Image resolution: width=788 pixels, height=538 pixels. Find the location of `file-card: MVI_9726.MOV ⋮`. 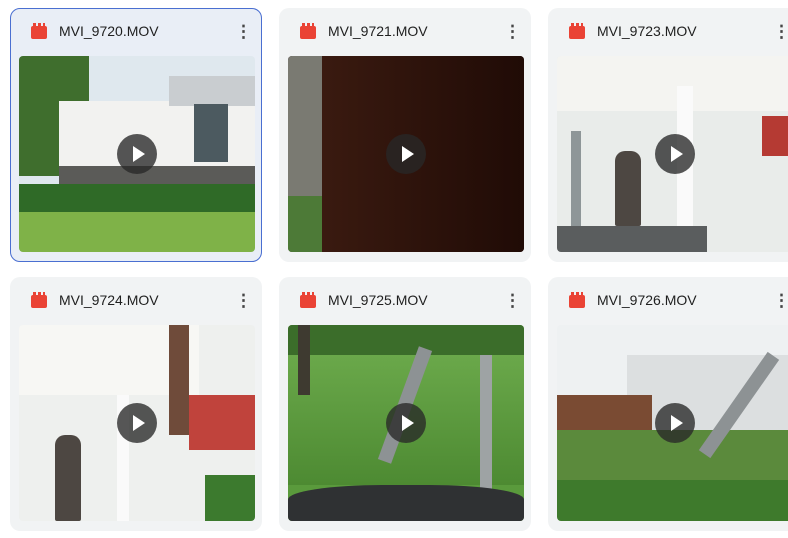

file-card: MVI_9726.MOV ⋮ is located at coordinates (668, 404).